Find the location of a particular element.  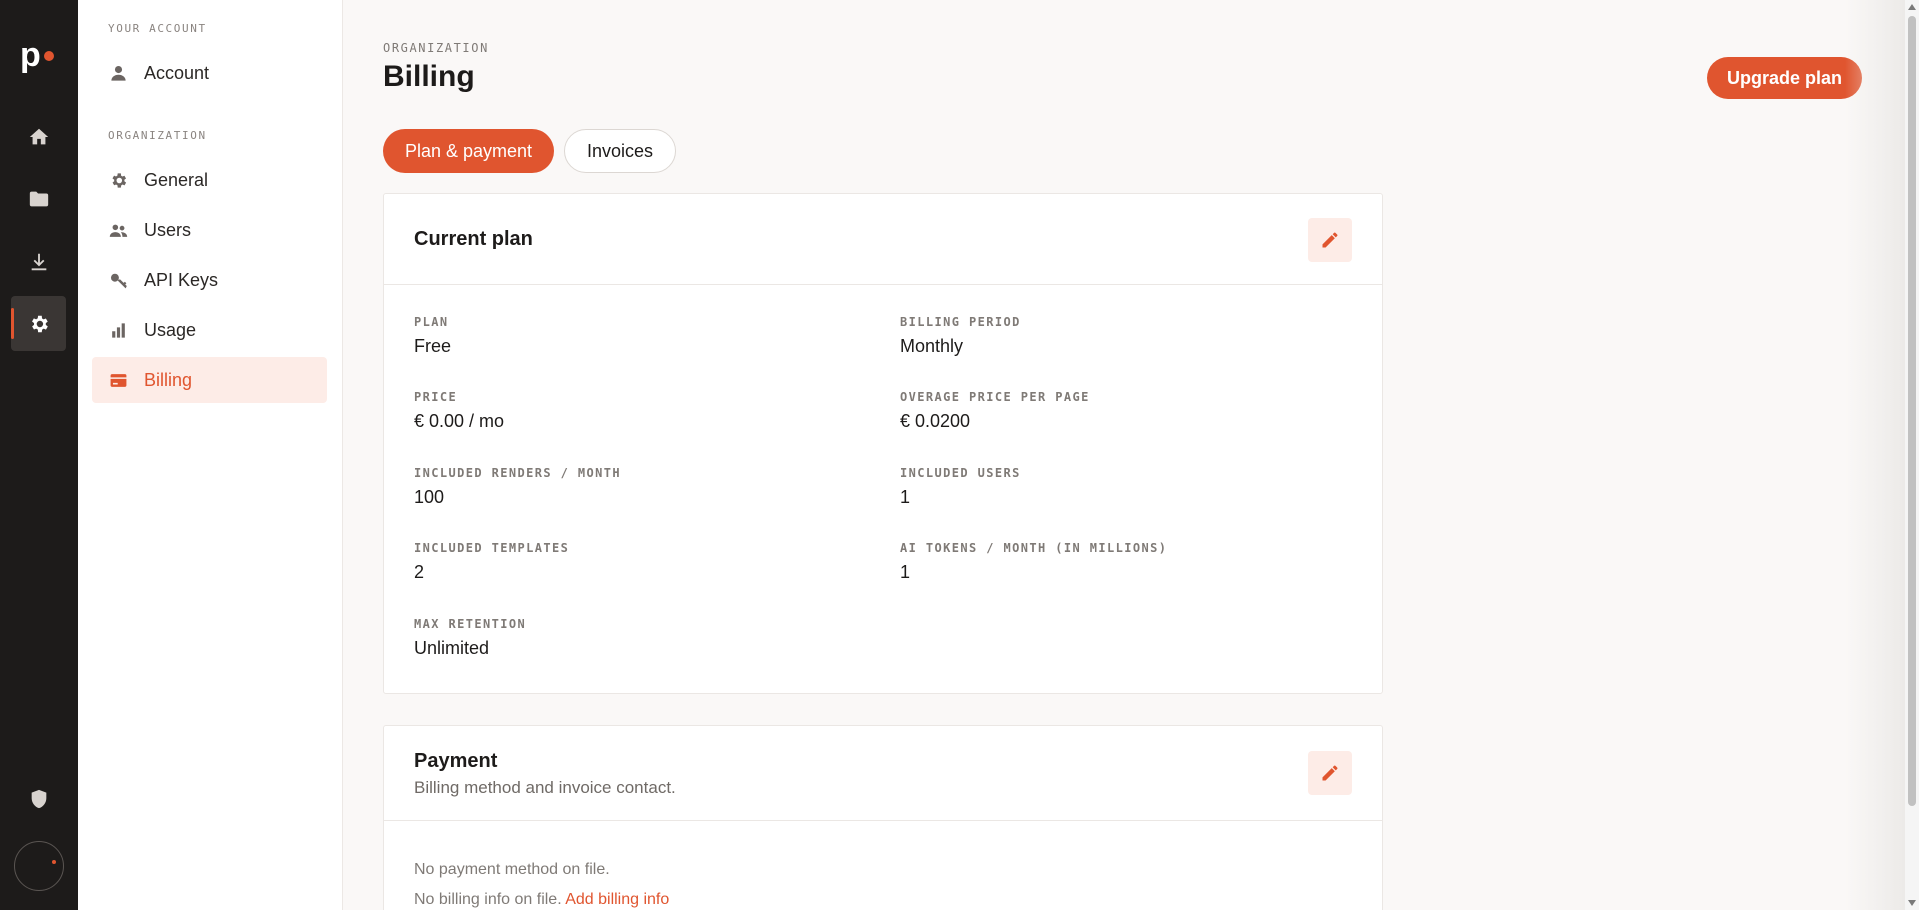

shield-icon is located at coordinates (38, 798).